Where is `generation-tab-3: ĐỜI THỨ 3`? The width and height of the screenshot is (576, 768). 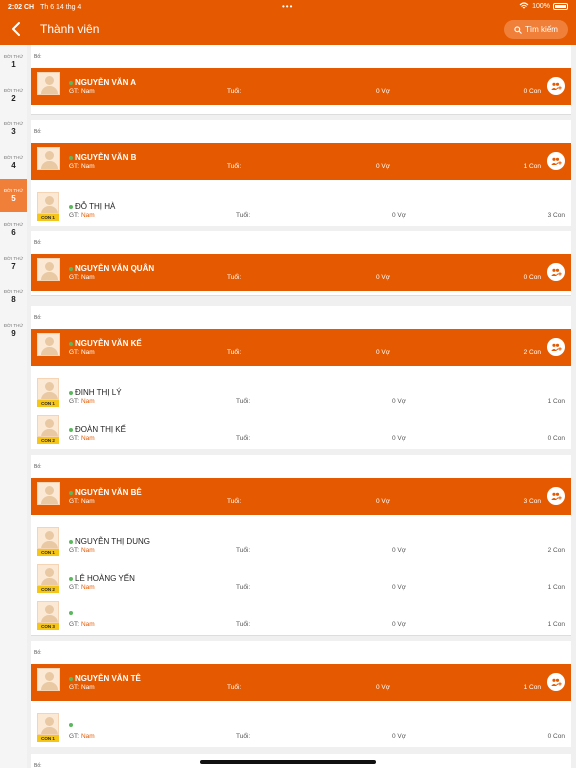
generation-tab-3: ĐỜI THỨ 3 is located at coordinates (13, 128).